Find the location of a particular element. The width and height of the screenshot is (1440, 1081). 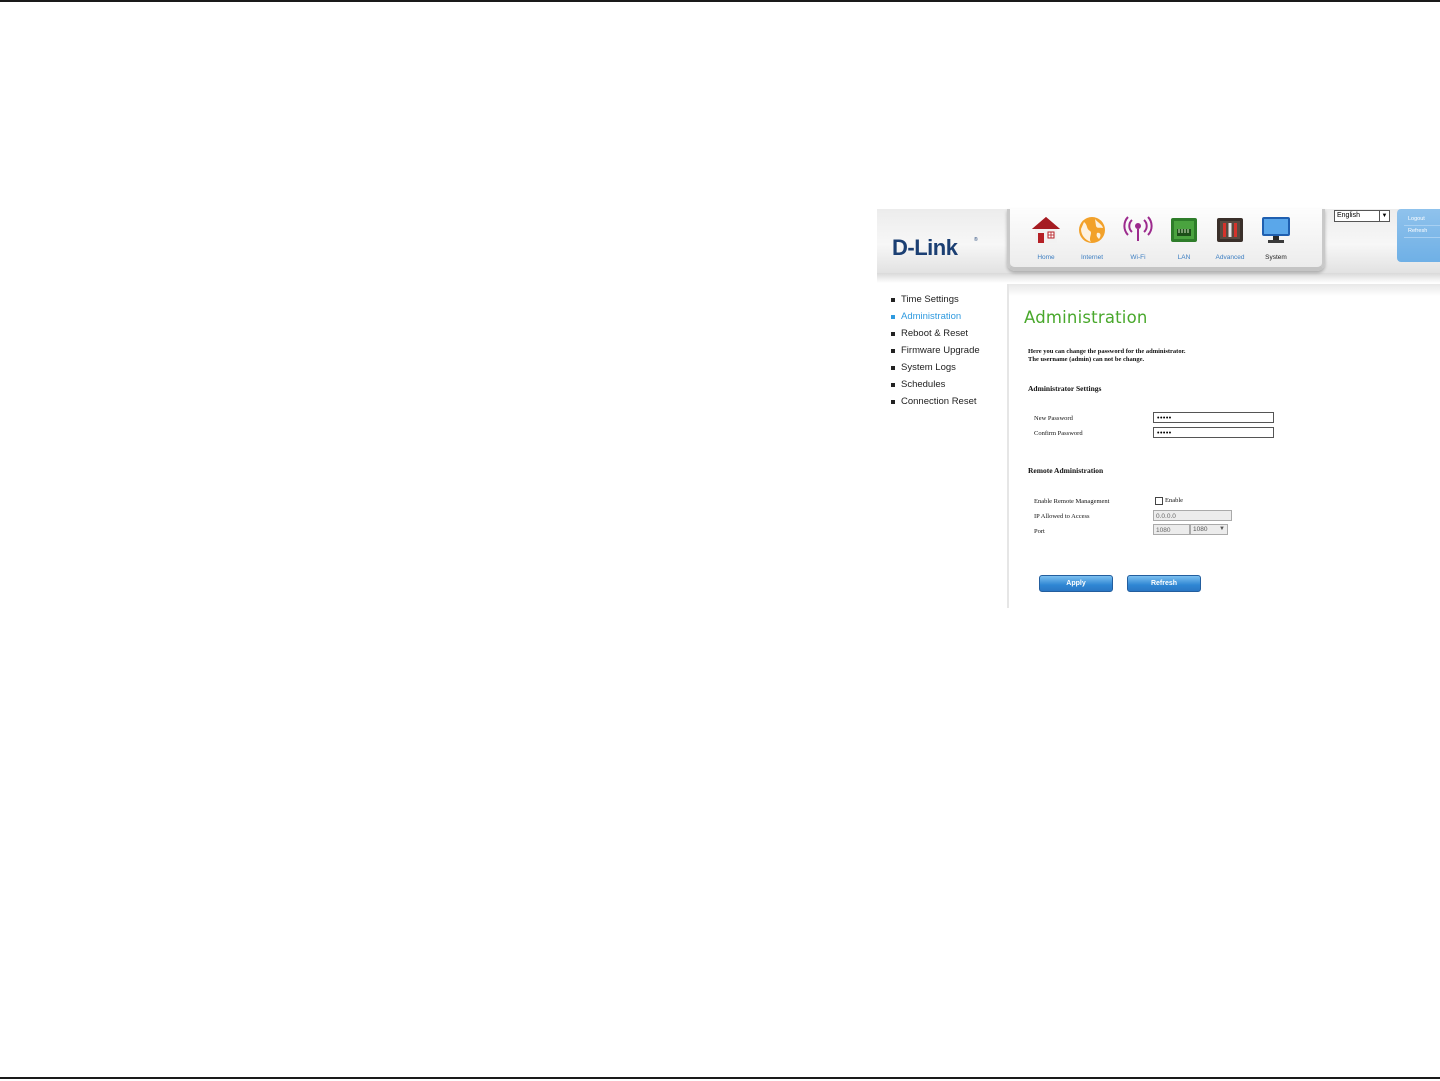

sidebar-item-connection-reset: Connection Reset is located at coordinates (935, 404).